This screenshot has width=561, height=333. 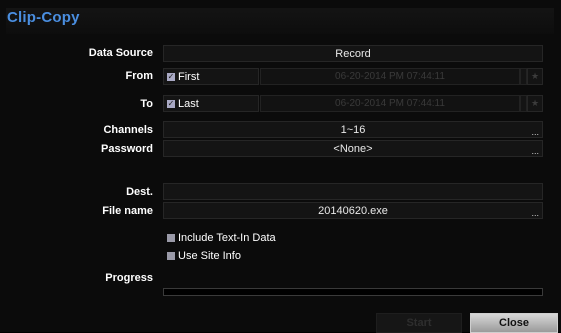 I want to click on start-button: Start, so click(x=419, y=323).